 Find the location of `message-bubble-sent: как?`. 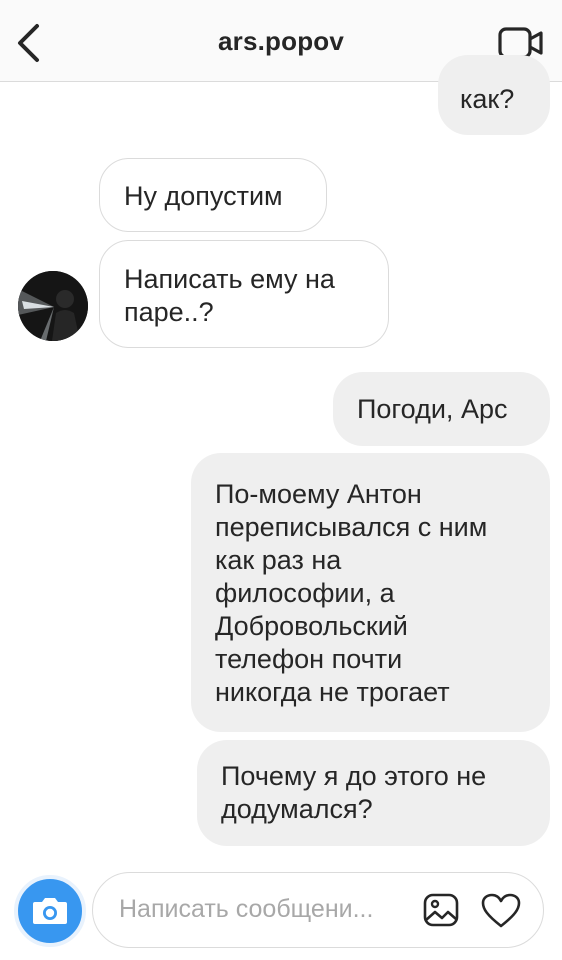

message-bubble-sent: как? is located at coordinates (494, 95).